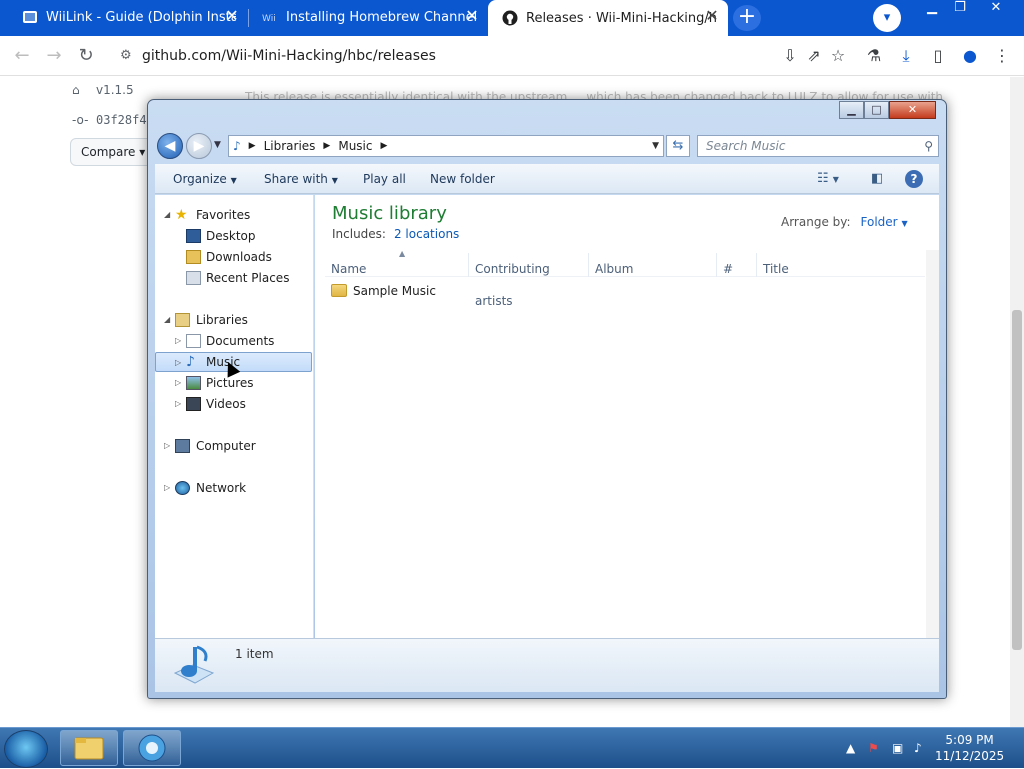 This screenshot has width=1024, height=769. I want to click on release-tag: v1.1.5, so click(115, 90).